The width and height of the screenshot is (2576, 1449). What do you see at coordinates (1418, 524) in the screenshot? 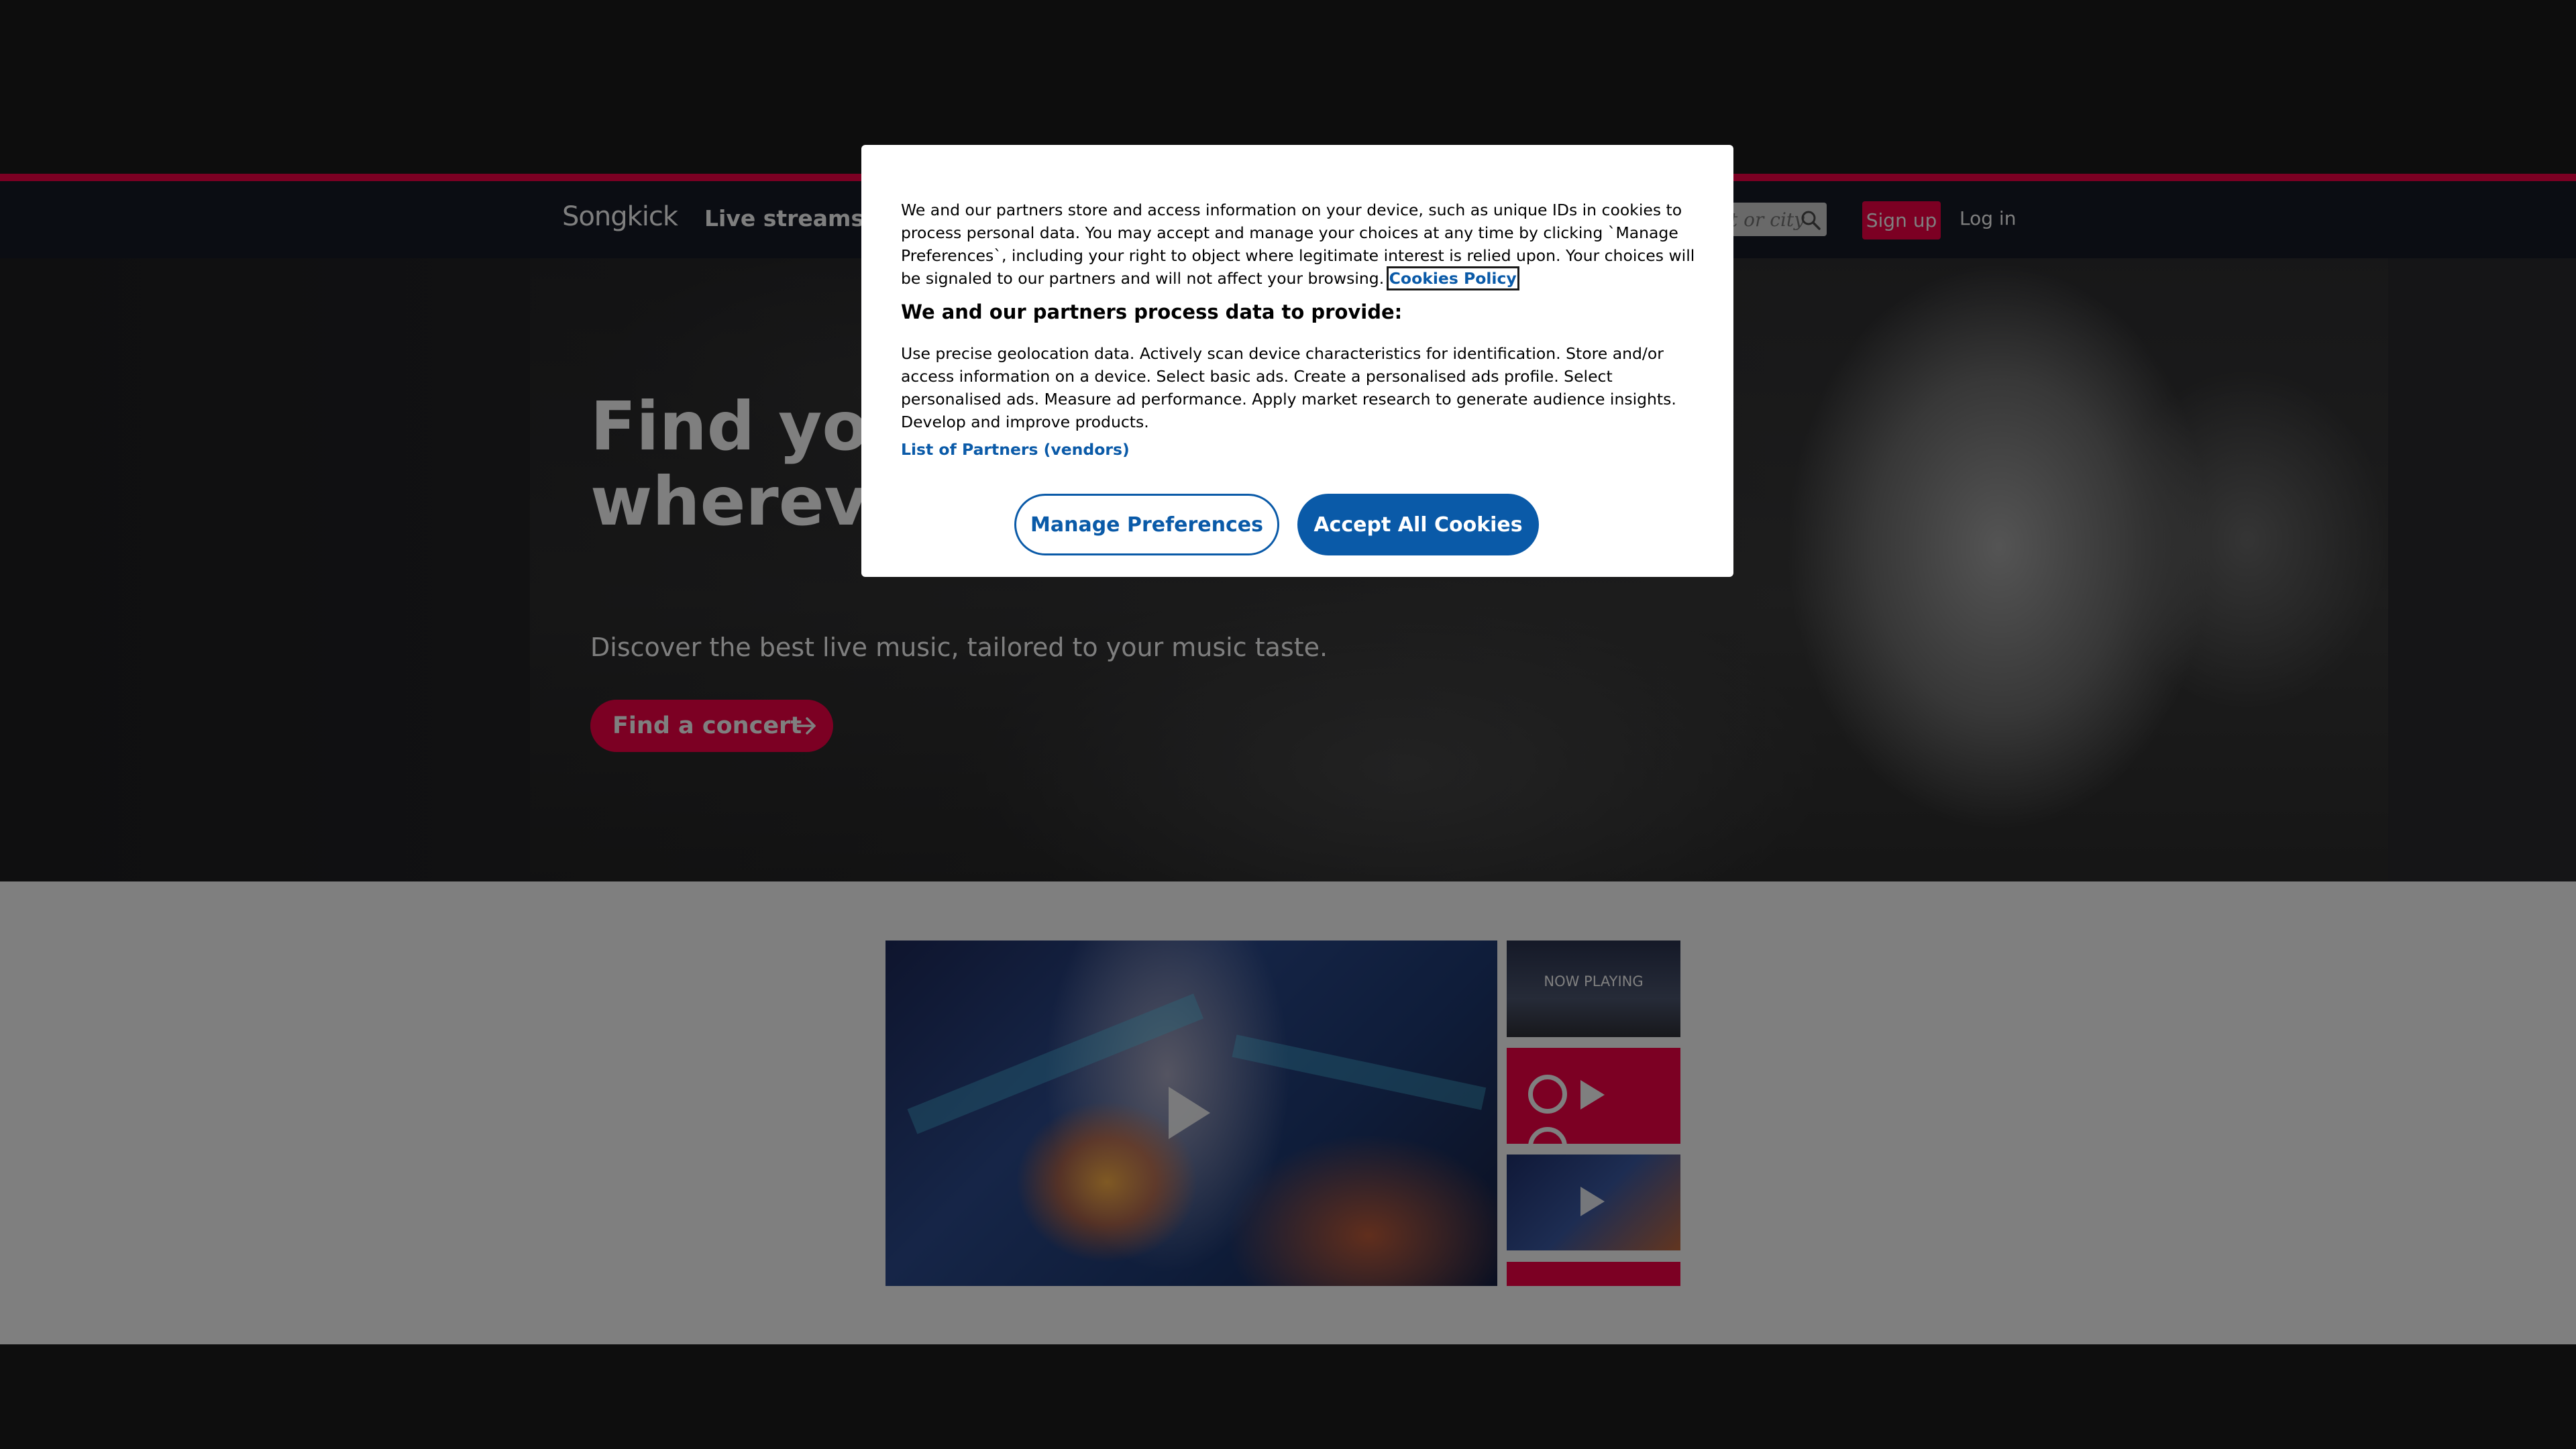
I see `accept-all-cookies-button: Accept All Cookies` at bounding box center [1418, 524].